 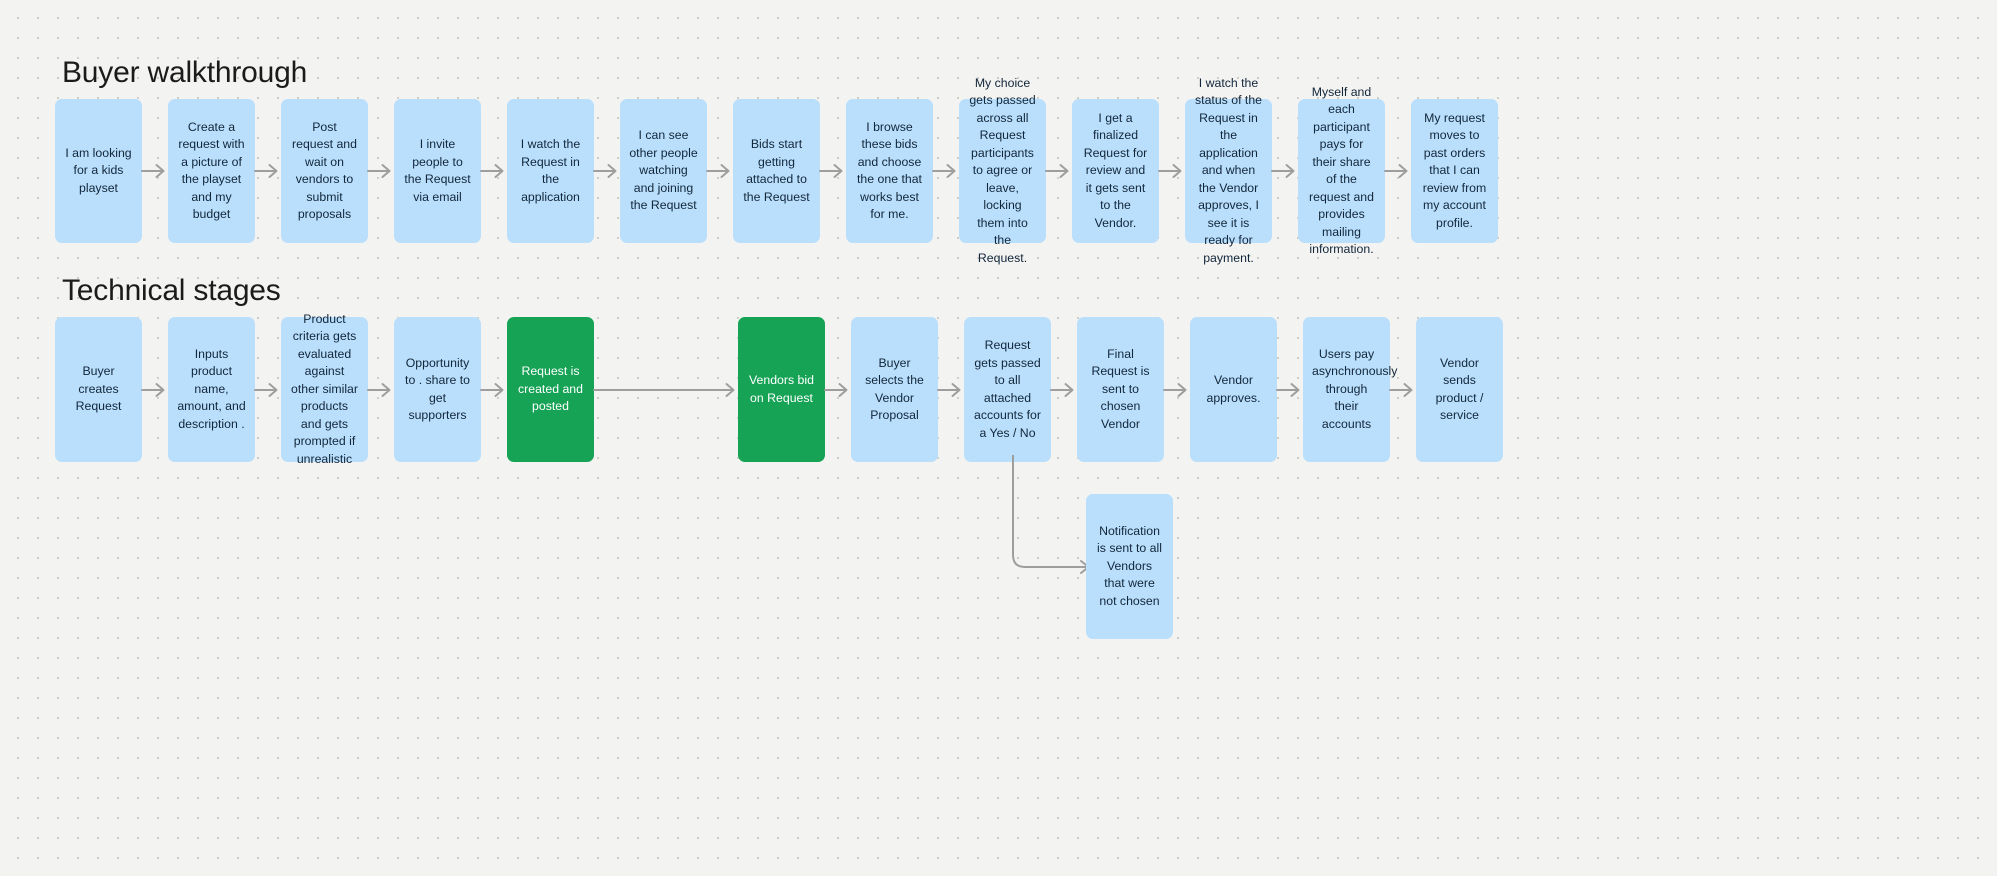 I want to click on flow-card: Vendor sends product / service, so click(x=1459, y=389).